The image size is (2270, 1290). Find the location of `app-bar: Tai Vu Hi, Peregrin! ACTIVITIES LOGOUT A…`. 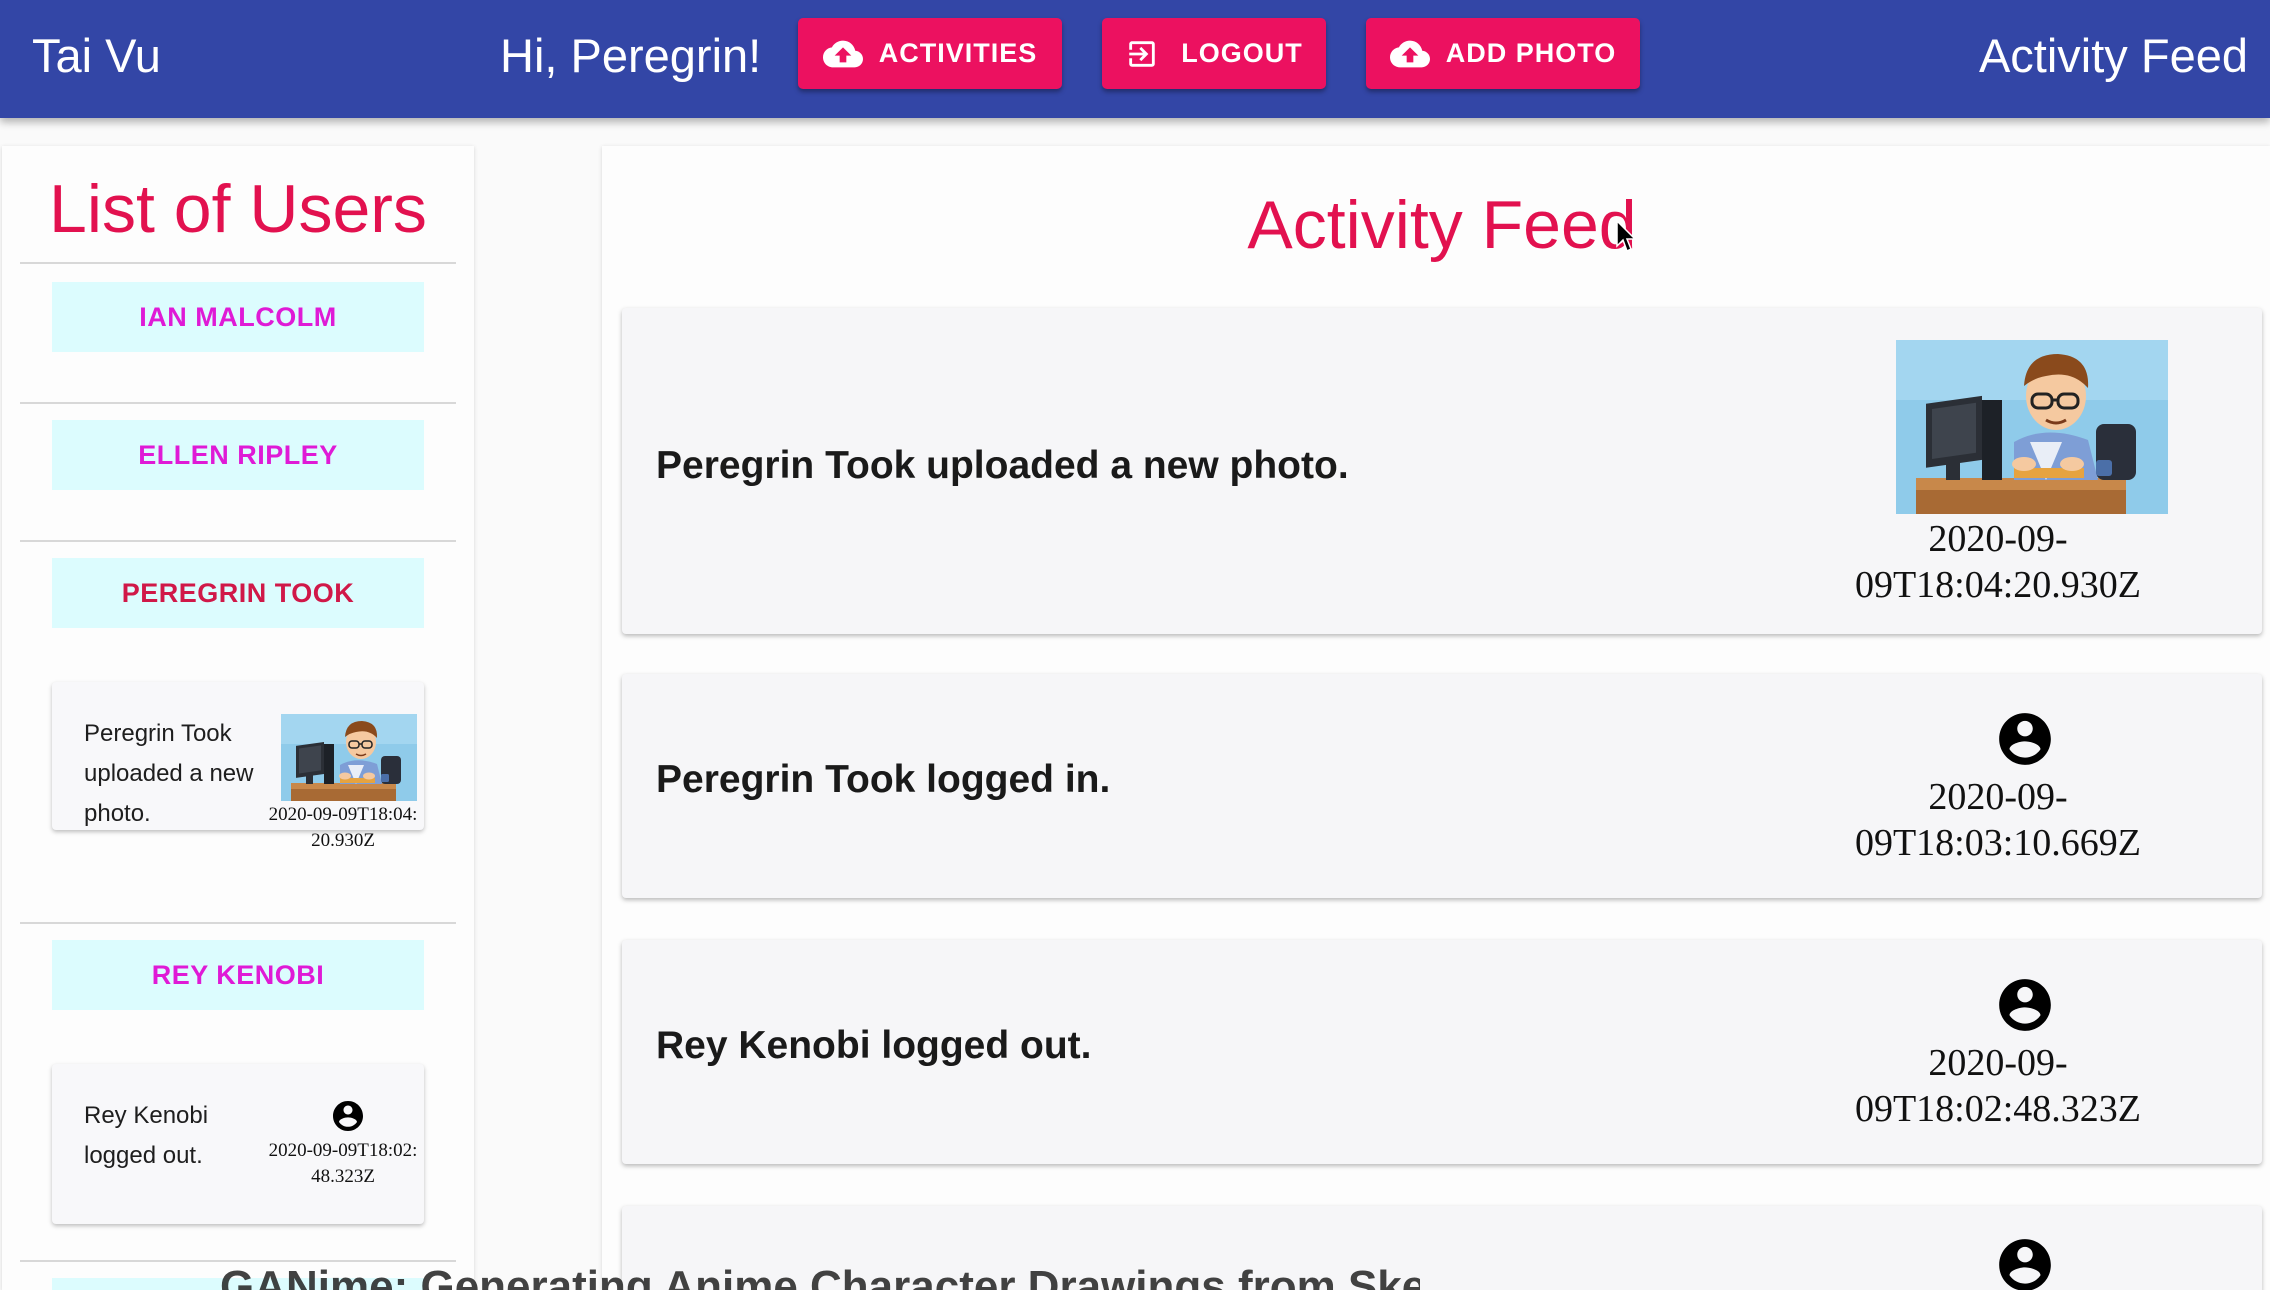

app-bar: Tai Vu Hi, Peregrin! ACTIVITIES LOGOUT A… is located at coordinates (1135, 59).